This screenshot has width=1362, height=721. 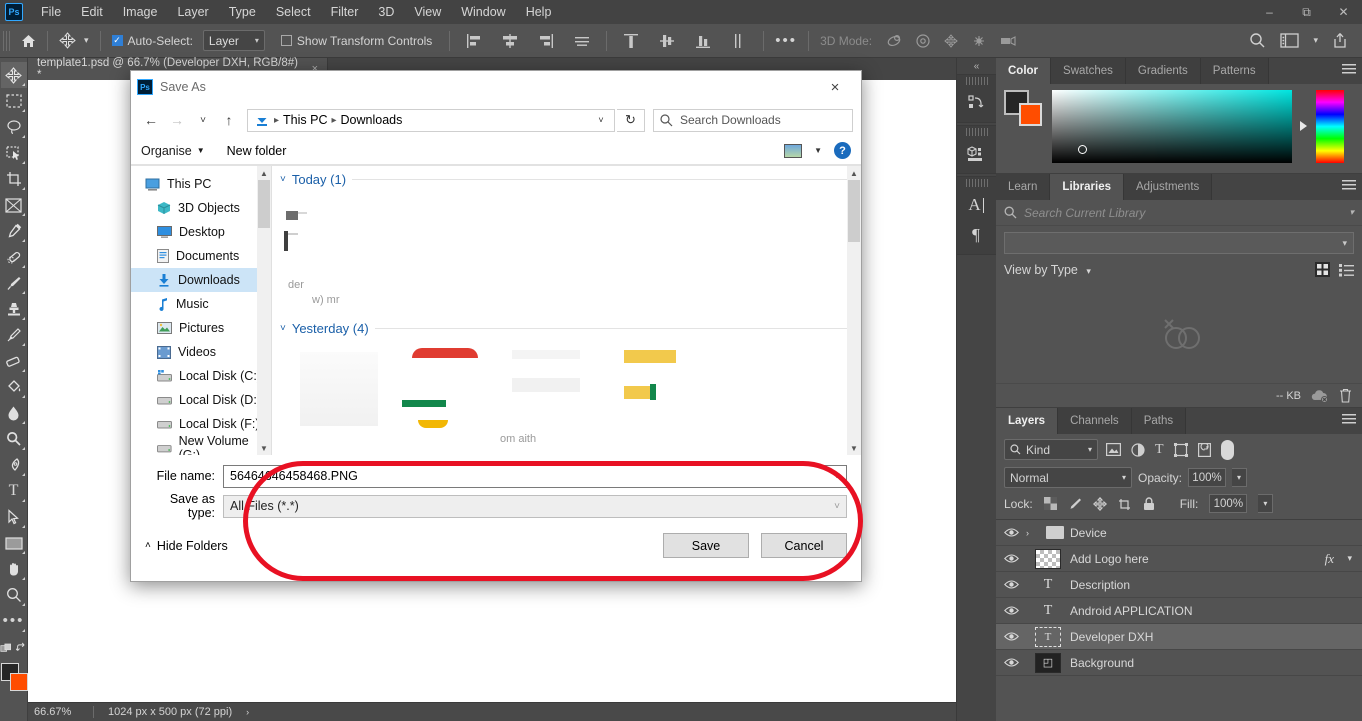 What do you see at coordinates (1023, 187) in the screenshot?
I see `tab-learn: Learn` at bounding box center [1023, 187].